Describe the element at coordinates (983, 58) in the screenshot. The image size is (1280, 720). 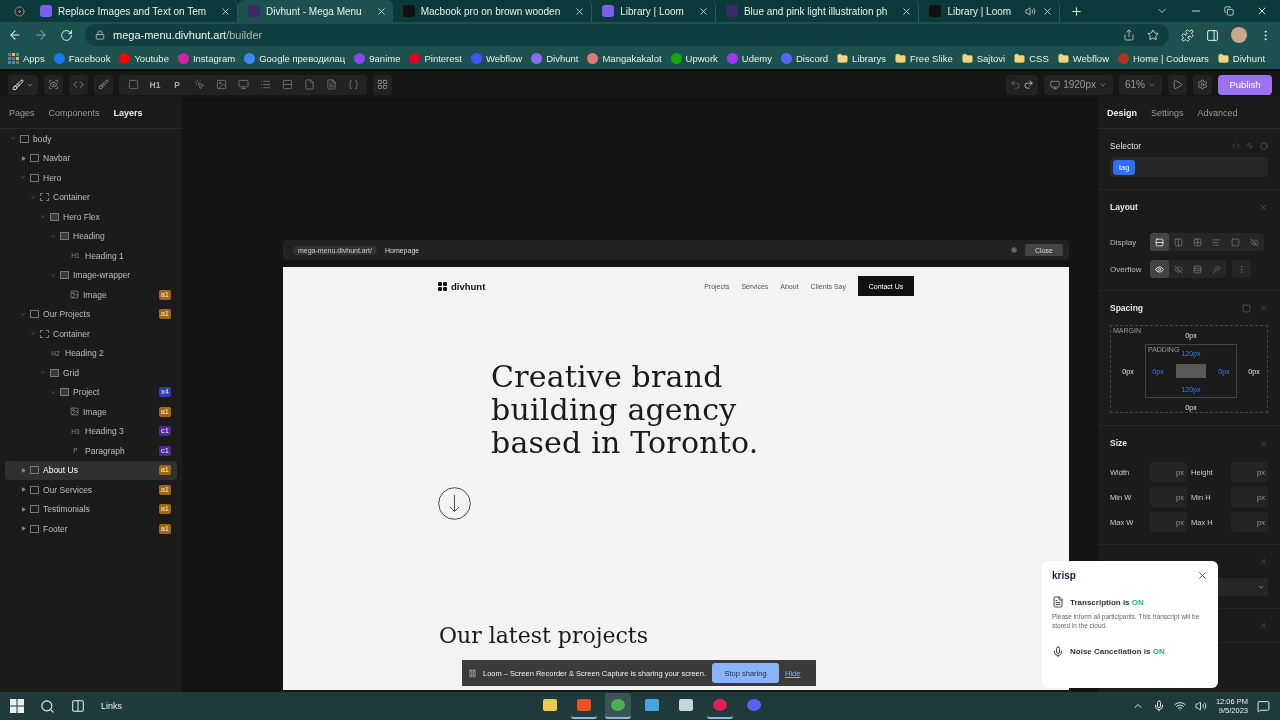
I see `bookmark: Sajtovi` at that location.